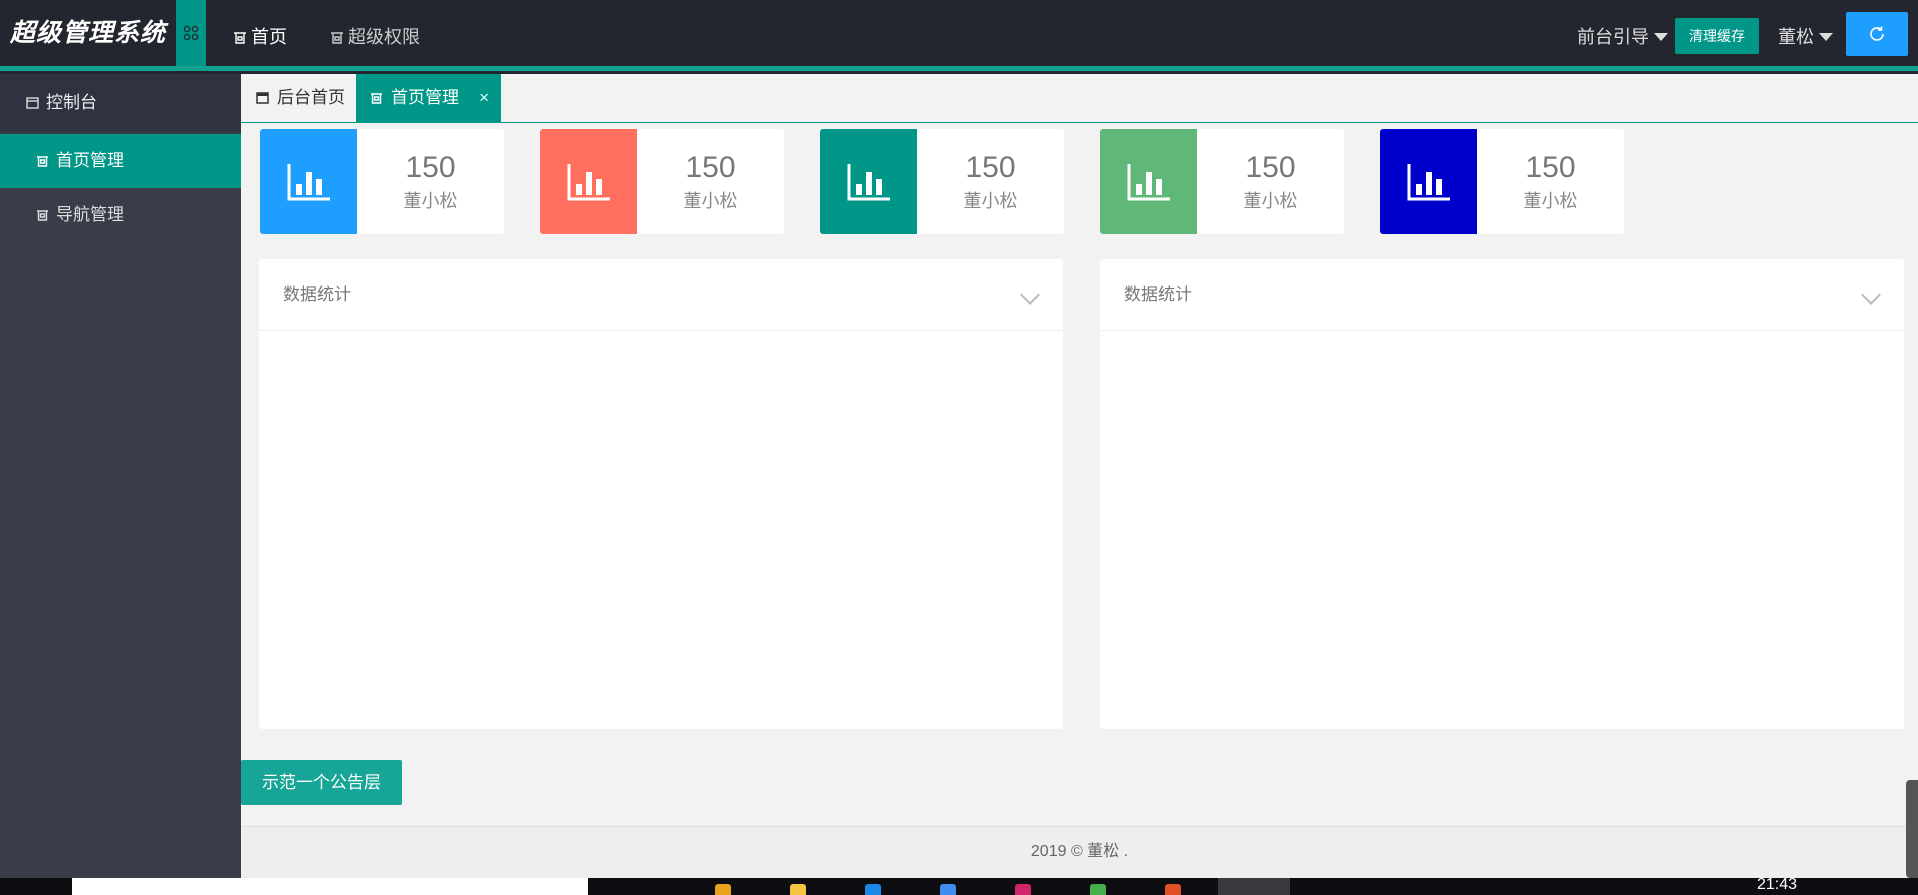  Describe the element at coordinates (90, 160) in the screenshot. I see `sidebar-item-label: 首页管理` at that location.